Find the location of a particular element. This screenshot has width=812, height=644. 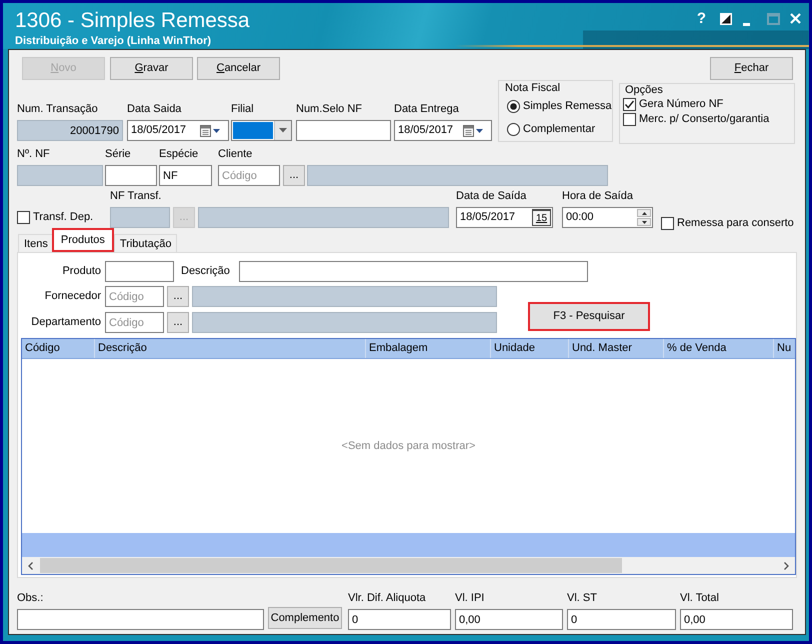

field-label: Num. Transação is located at coordinates (58, 109).